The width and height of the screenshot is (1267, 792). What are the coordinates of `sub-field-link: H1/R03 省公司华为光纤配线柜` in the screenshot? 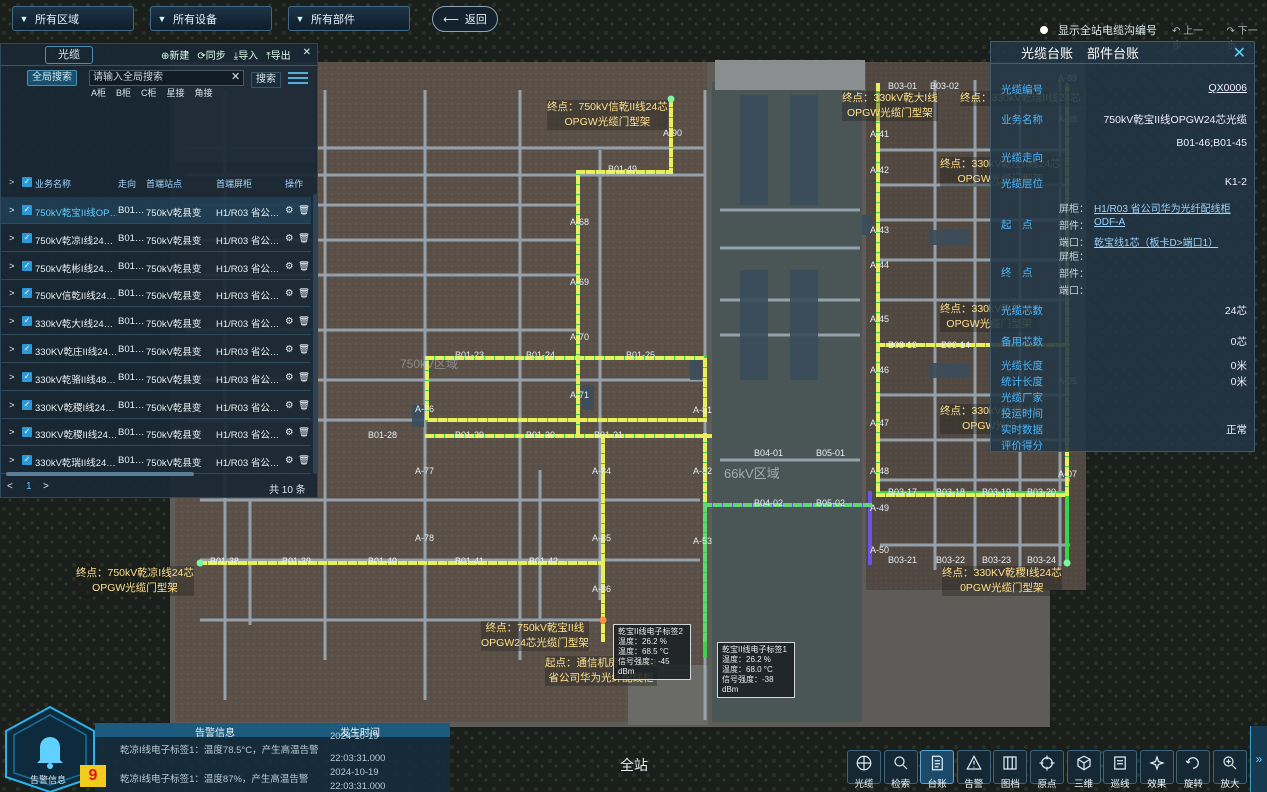 It's located at (1162, 207).